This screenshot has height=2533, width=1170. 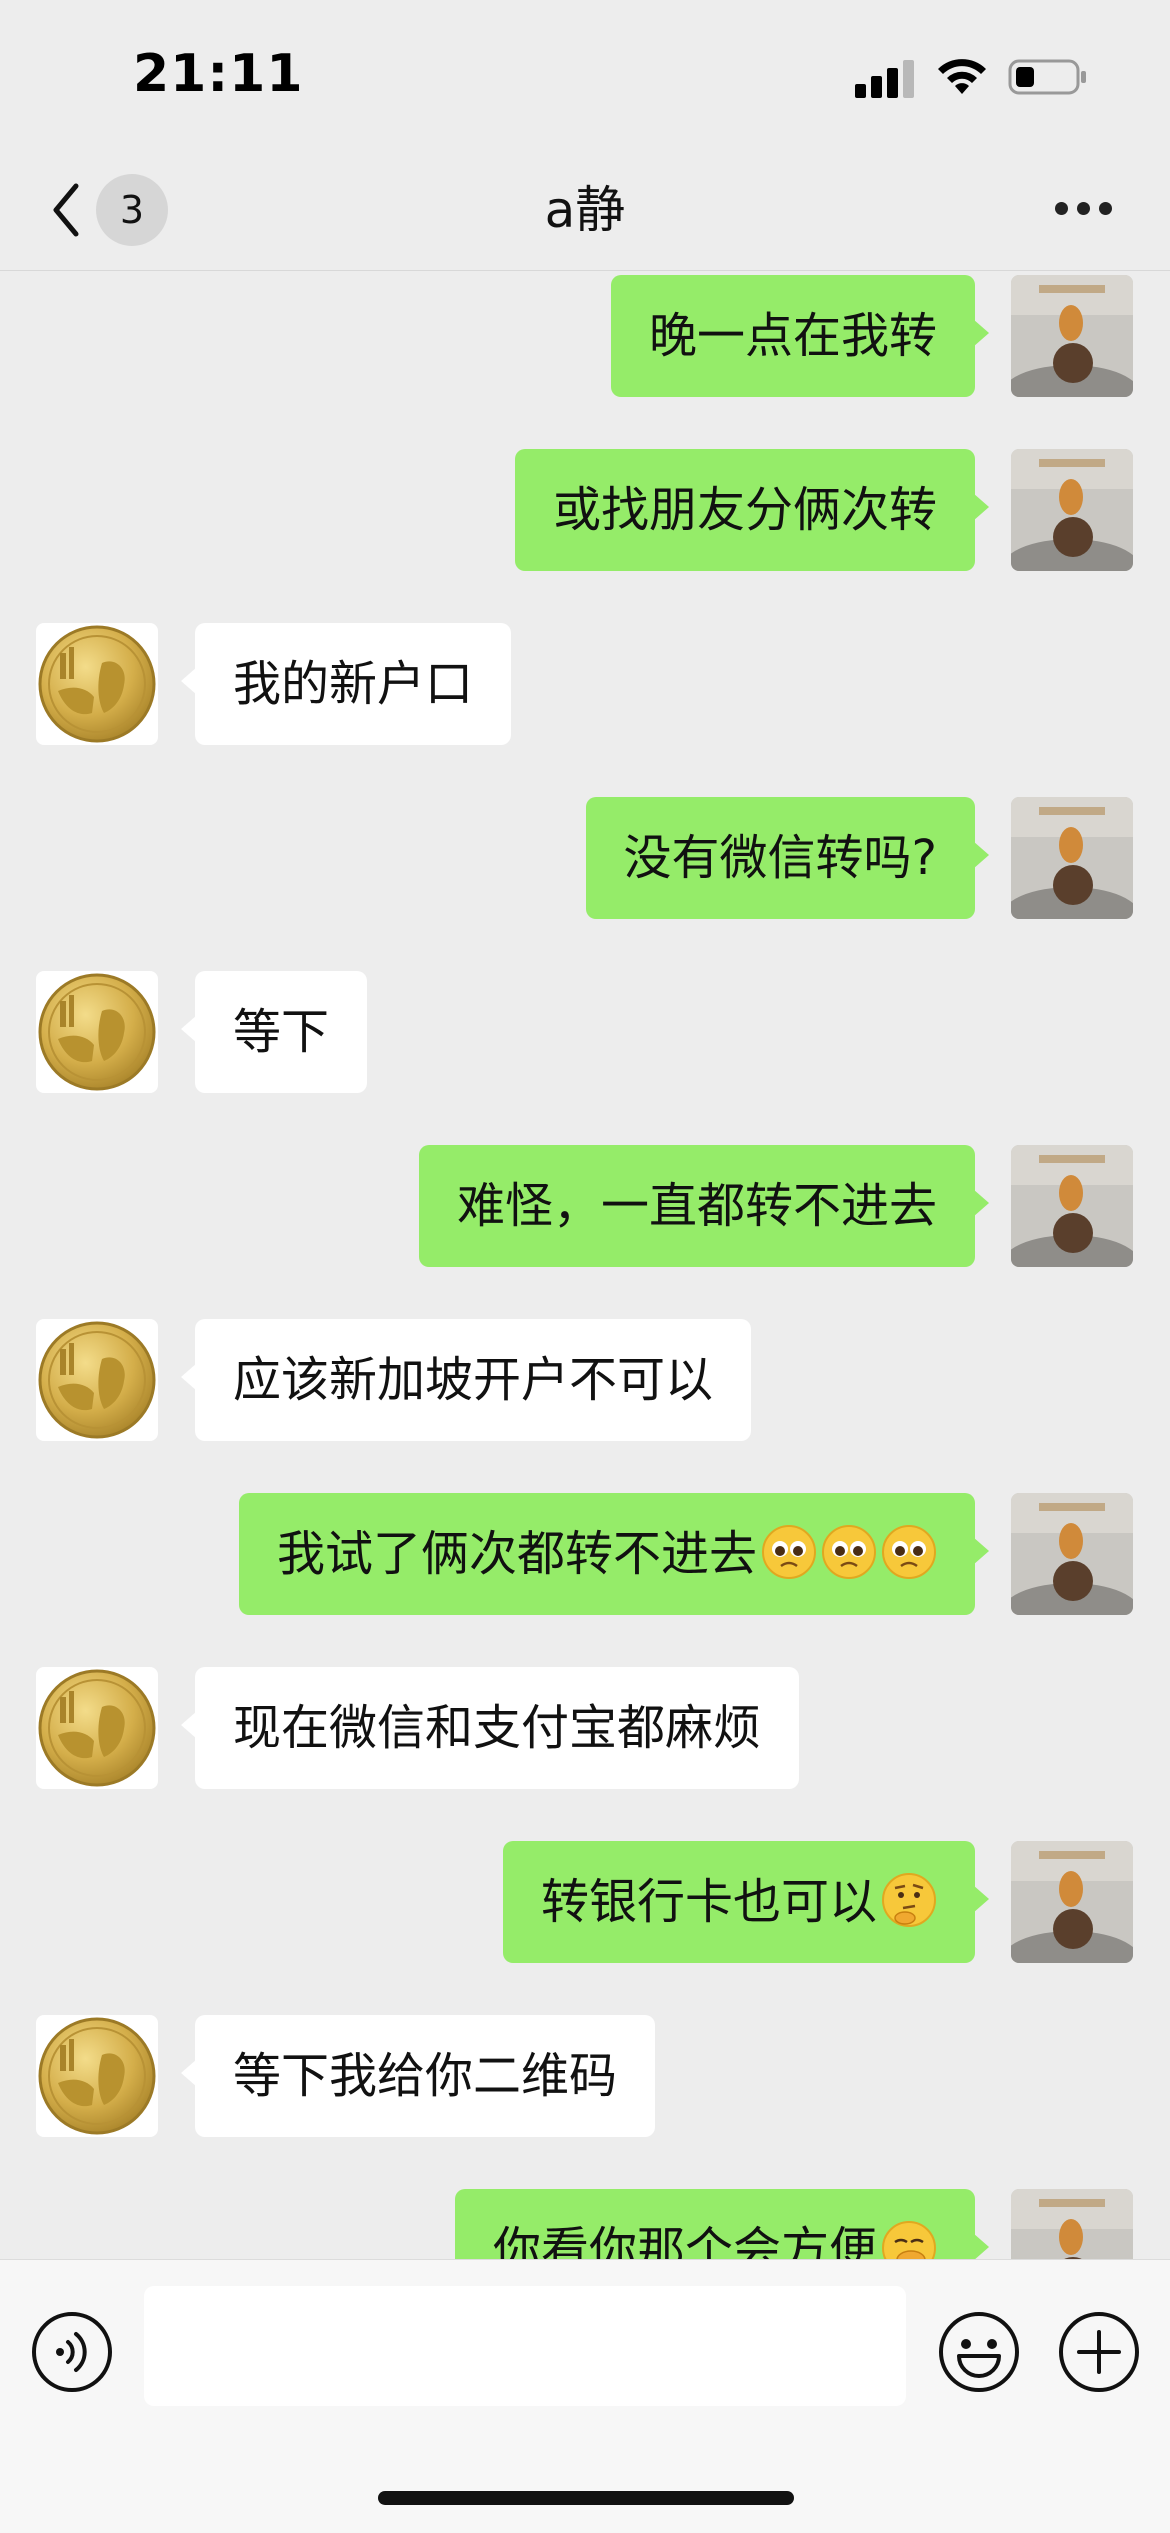 I want to click on outgoing-message: 我试了俩次都转不进去, so click(x=585, y=1554).